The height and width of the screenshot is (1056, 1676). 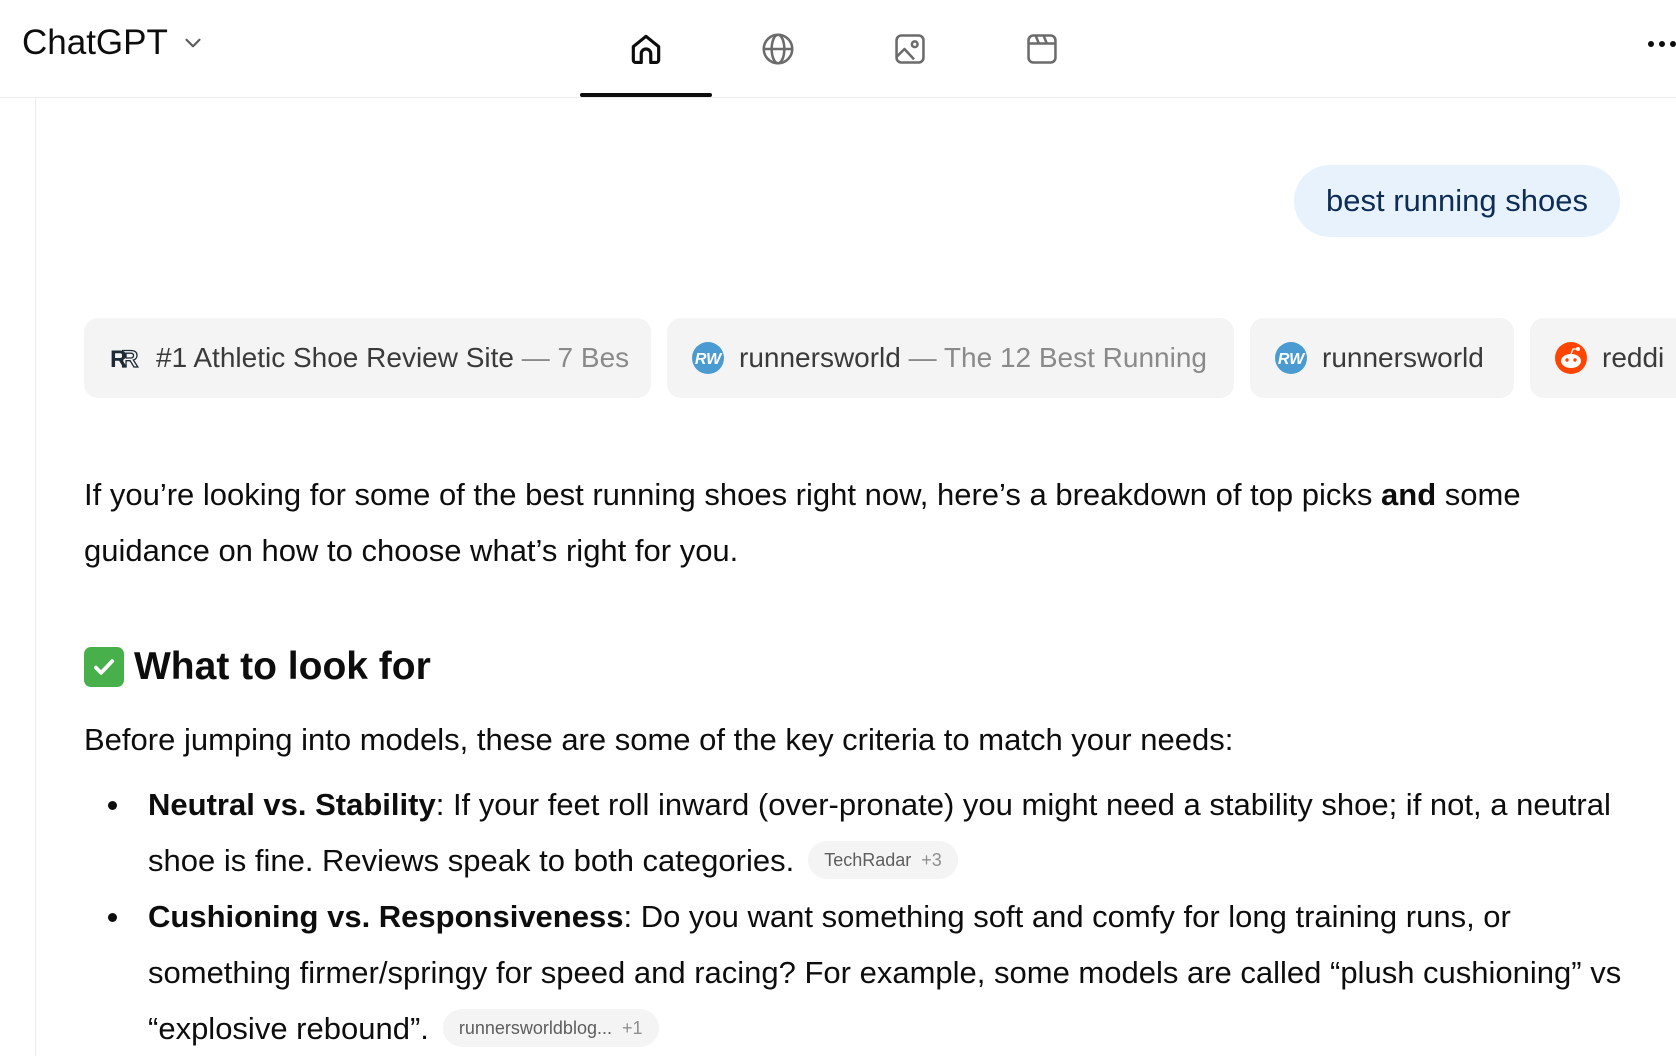 I want to click on source-chip: RW runnersworld — The 12 Best Running, so click(x=950, y=358).